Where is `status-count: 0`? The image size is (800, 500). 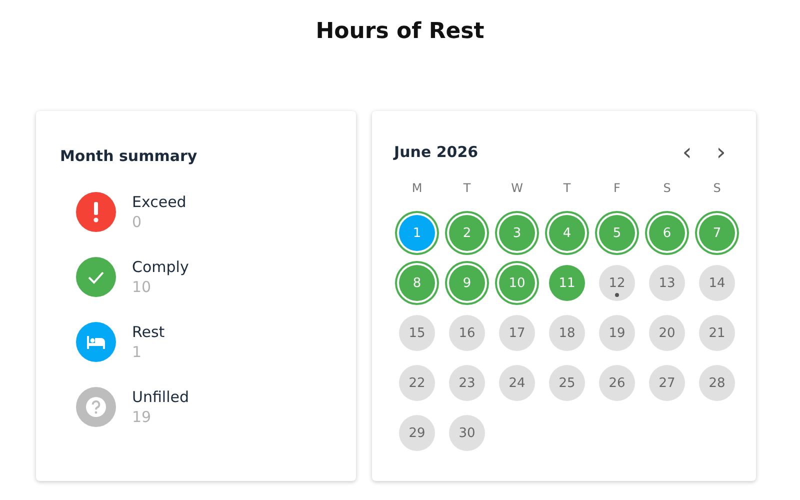 status-count: 0 is located at coordinates (137, 222).